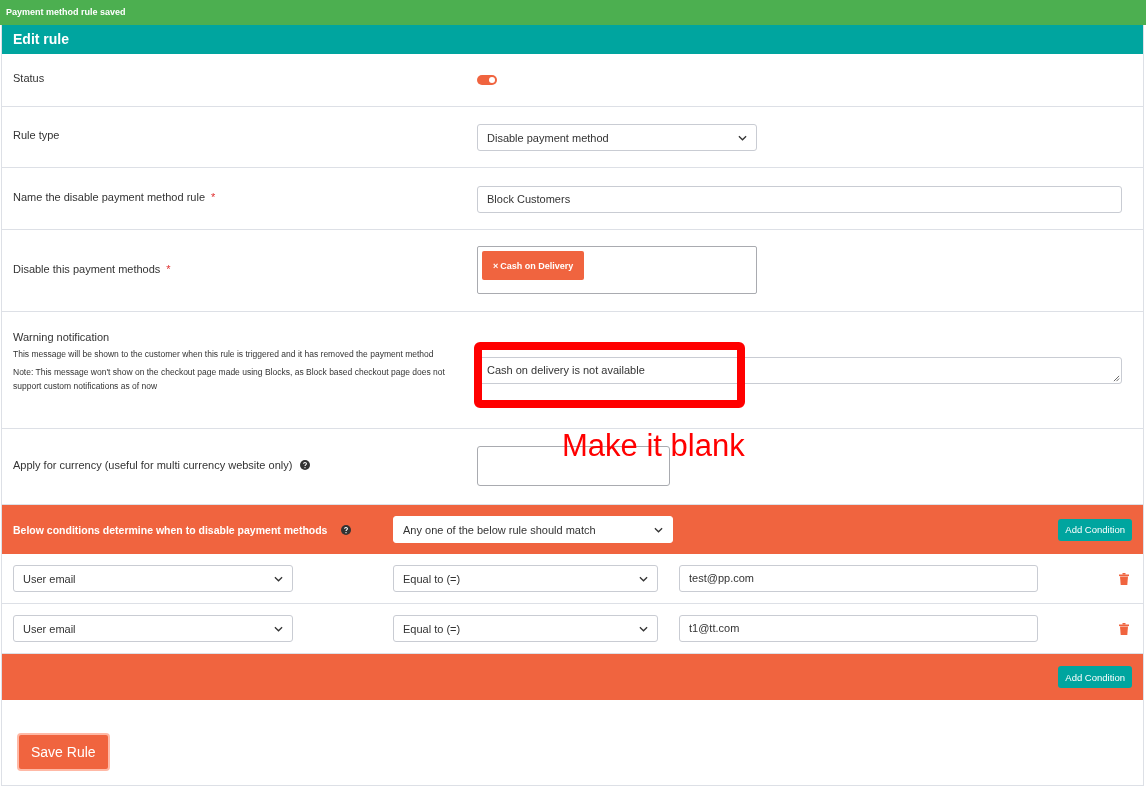  What do you see at coordinates (653, 446) in the screenshot?
I see `annotation-text: Make it blank` at bounding box center [653, 446].